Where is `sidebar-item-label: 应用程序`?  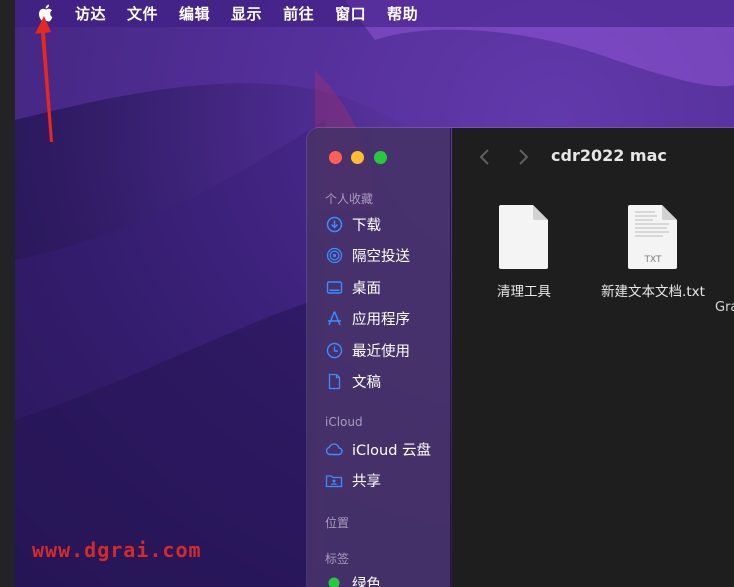
sidebar-item-label: 应用程序 is located at coordinates (381, 319).